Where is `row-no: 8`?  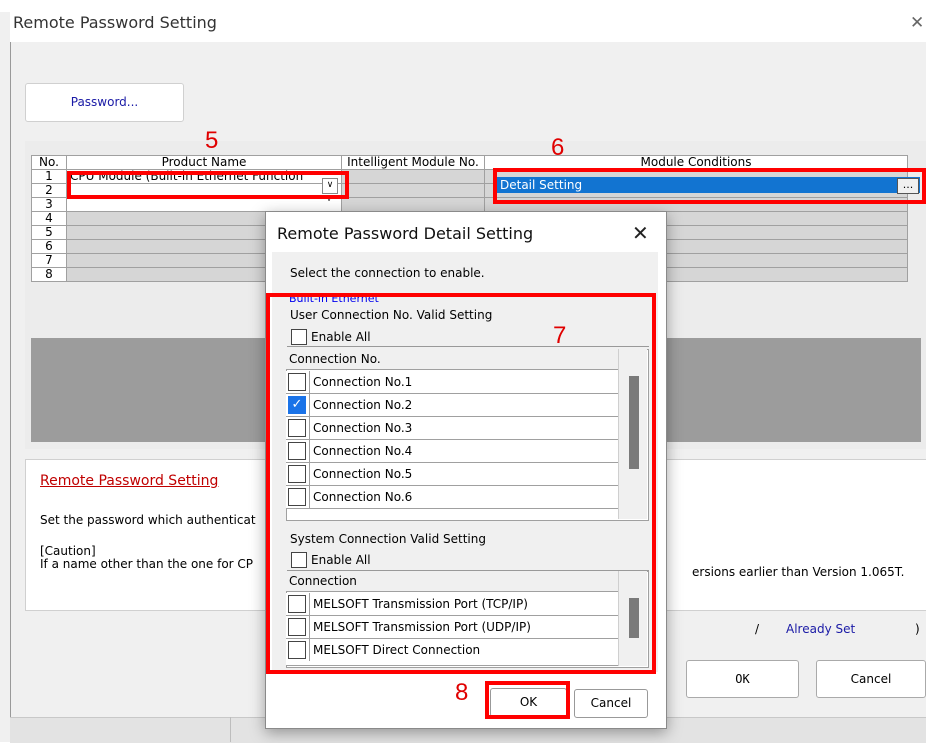 row-no: 8 is located at coordinates (49, 274).